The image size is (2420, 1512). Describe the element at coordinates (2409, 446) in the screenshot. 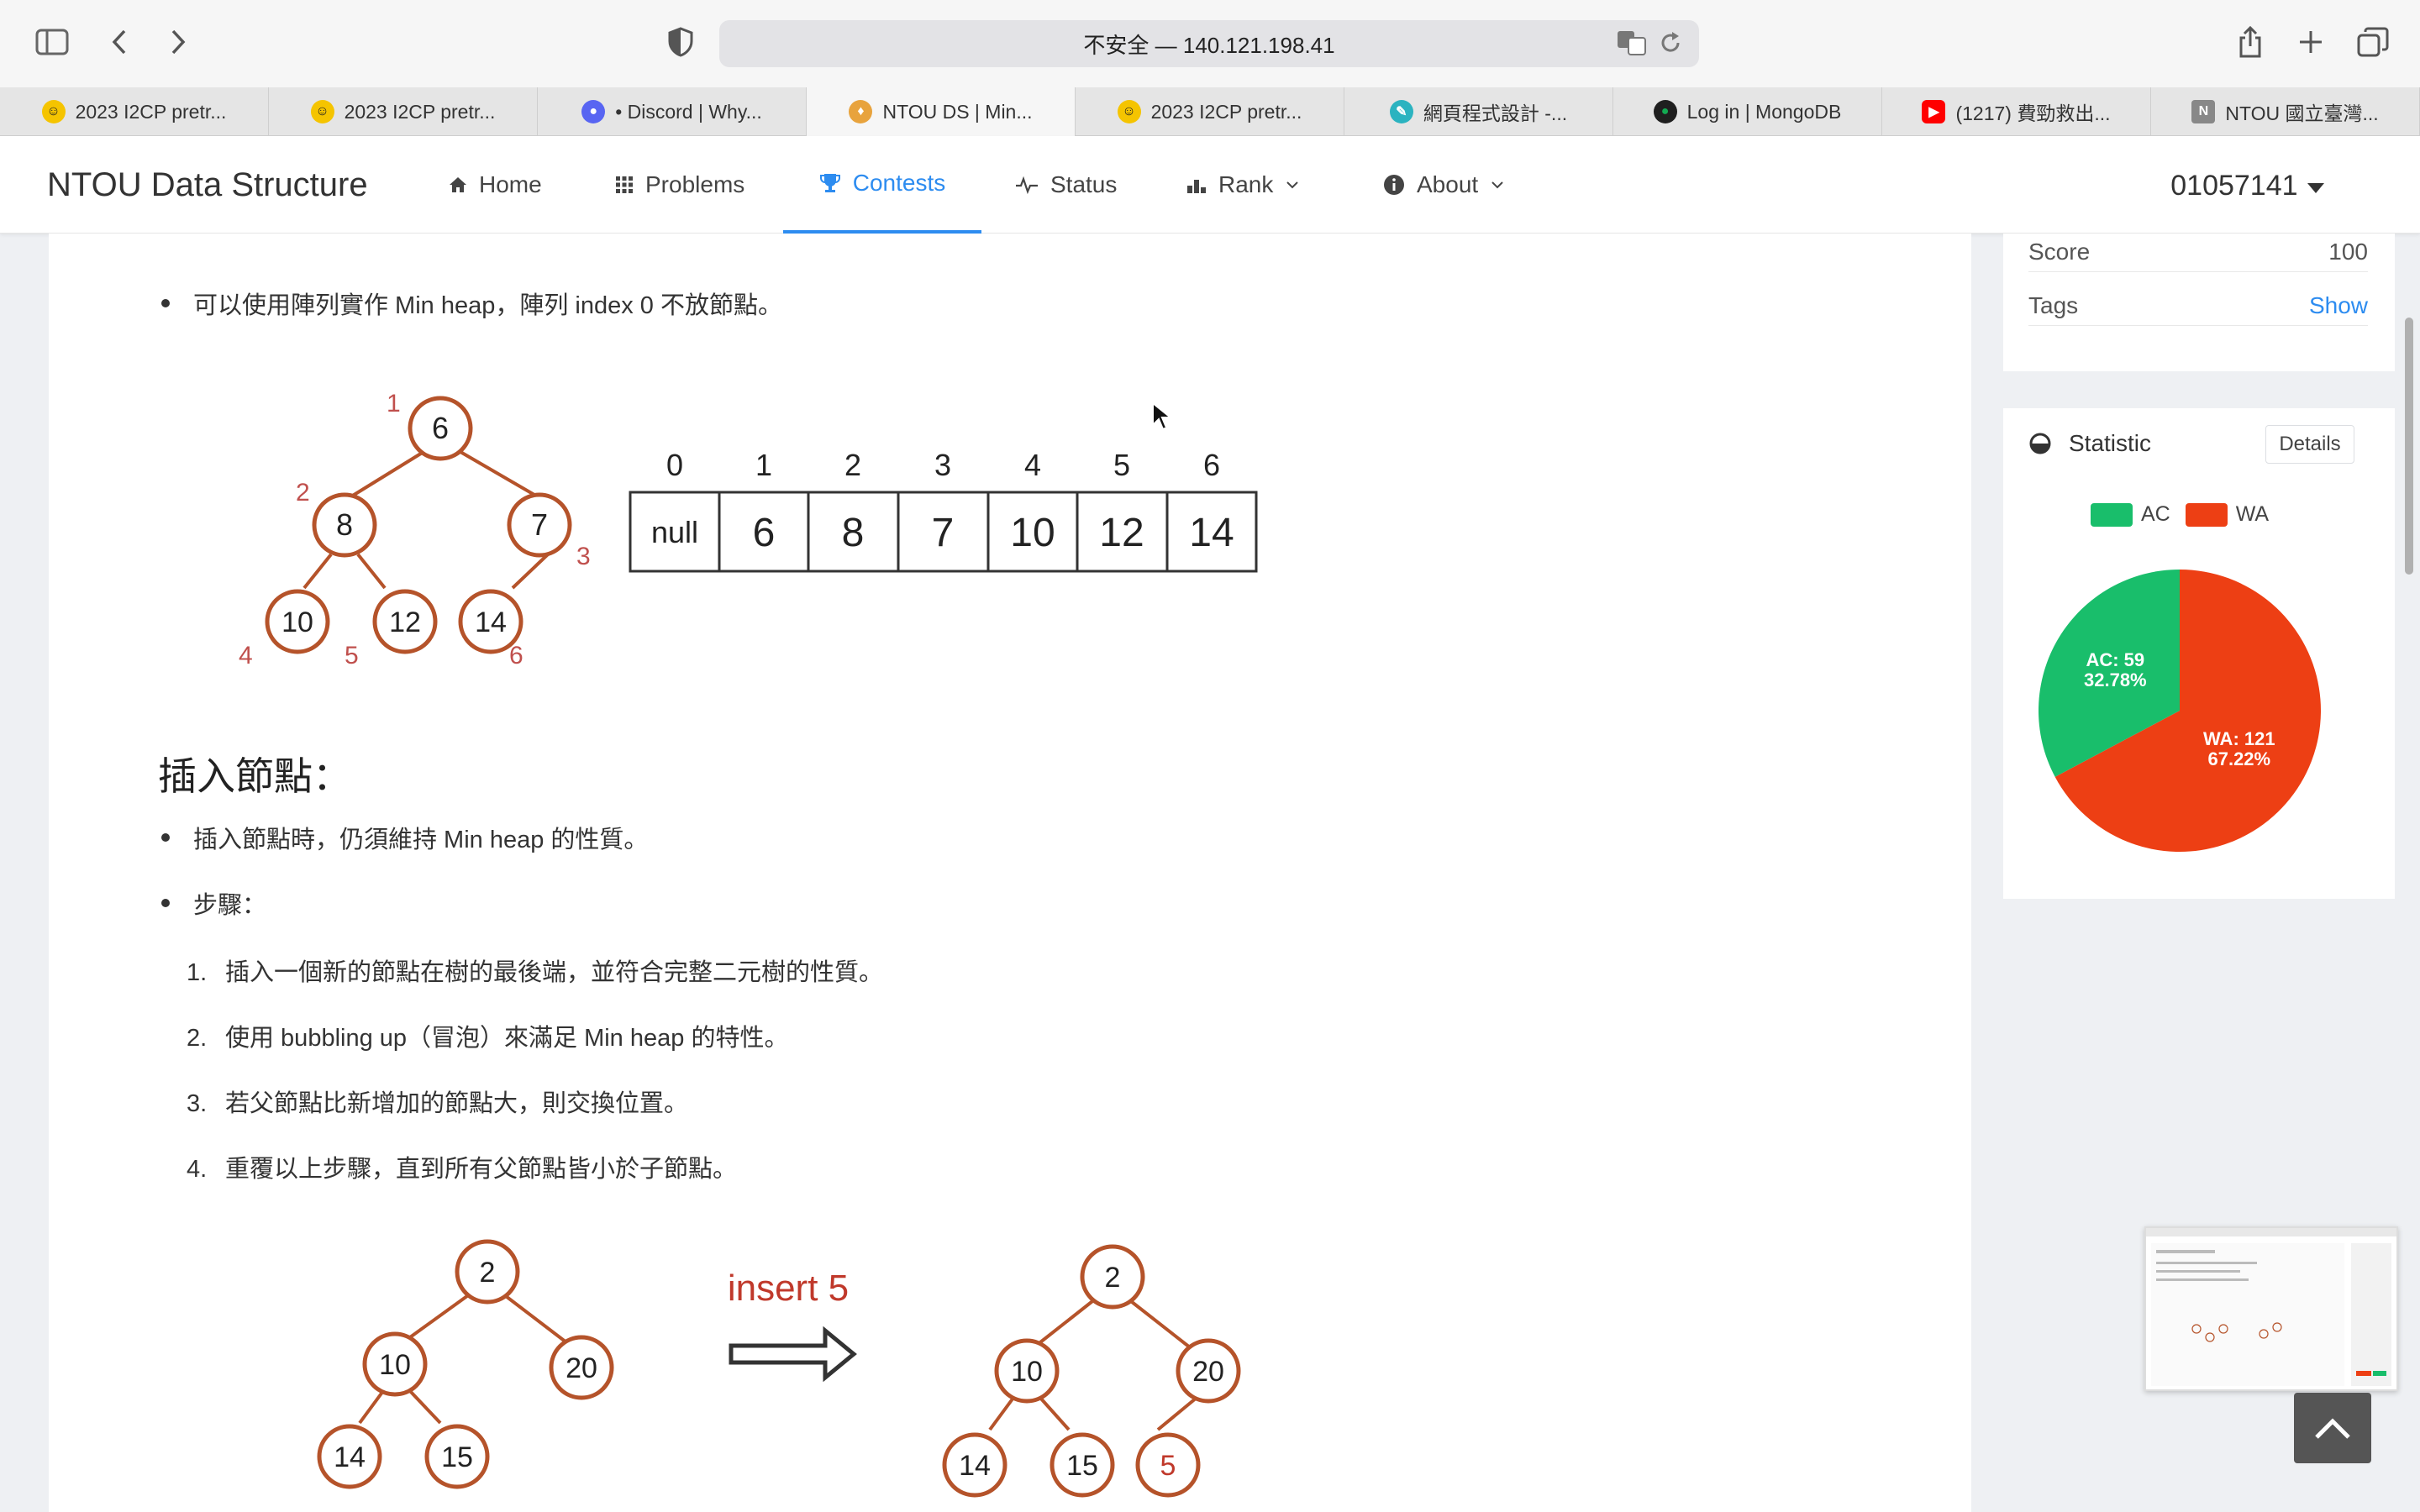

I see `page-scrollbar` at that location.